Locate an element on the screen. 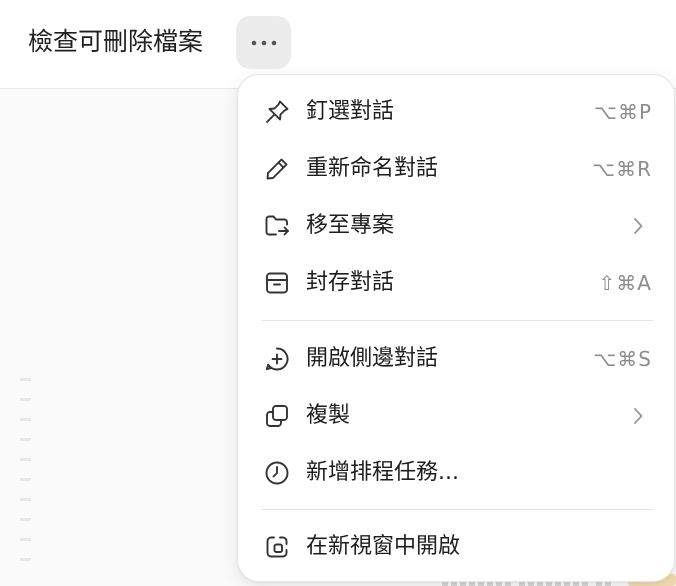 This screenshot has width=676, height=586. menu-item-pin: 釘選對話 ⌥⌘P is located at coordinates (456, 112).